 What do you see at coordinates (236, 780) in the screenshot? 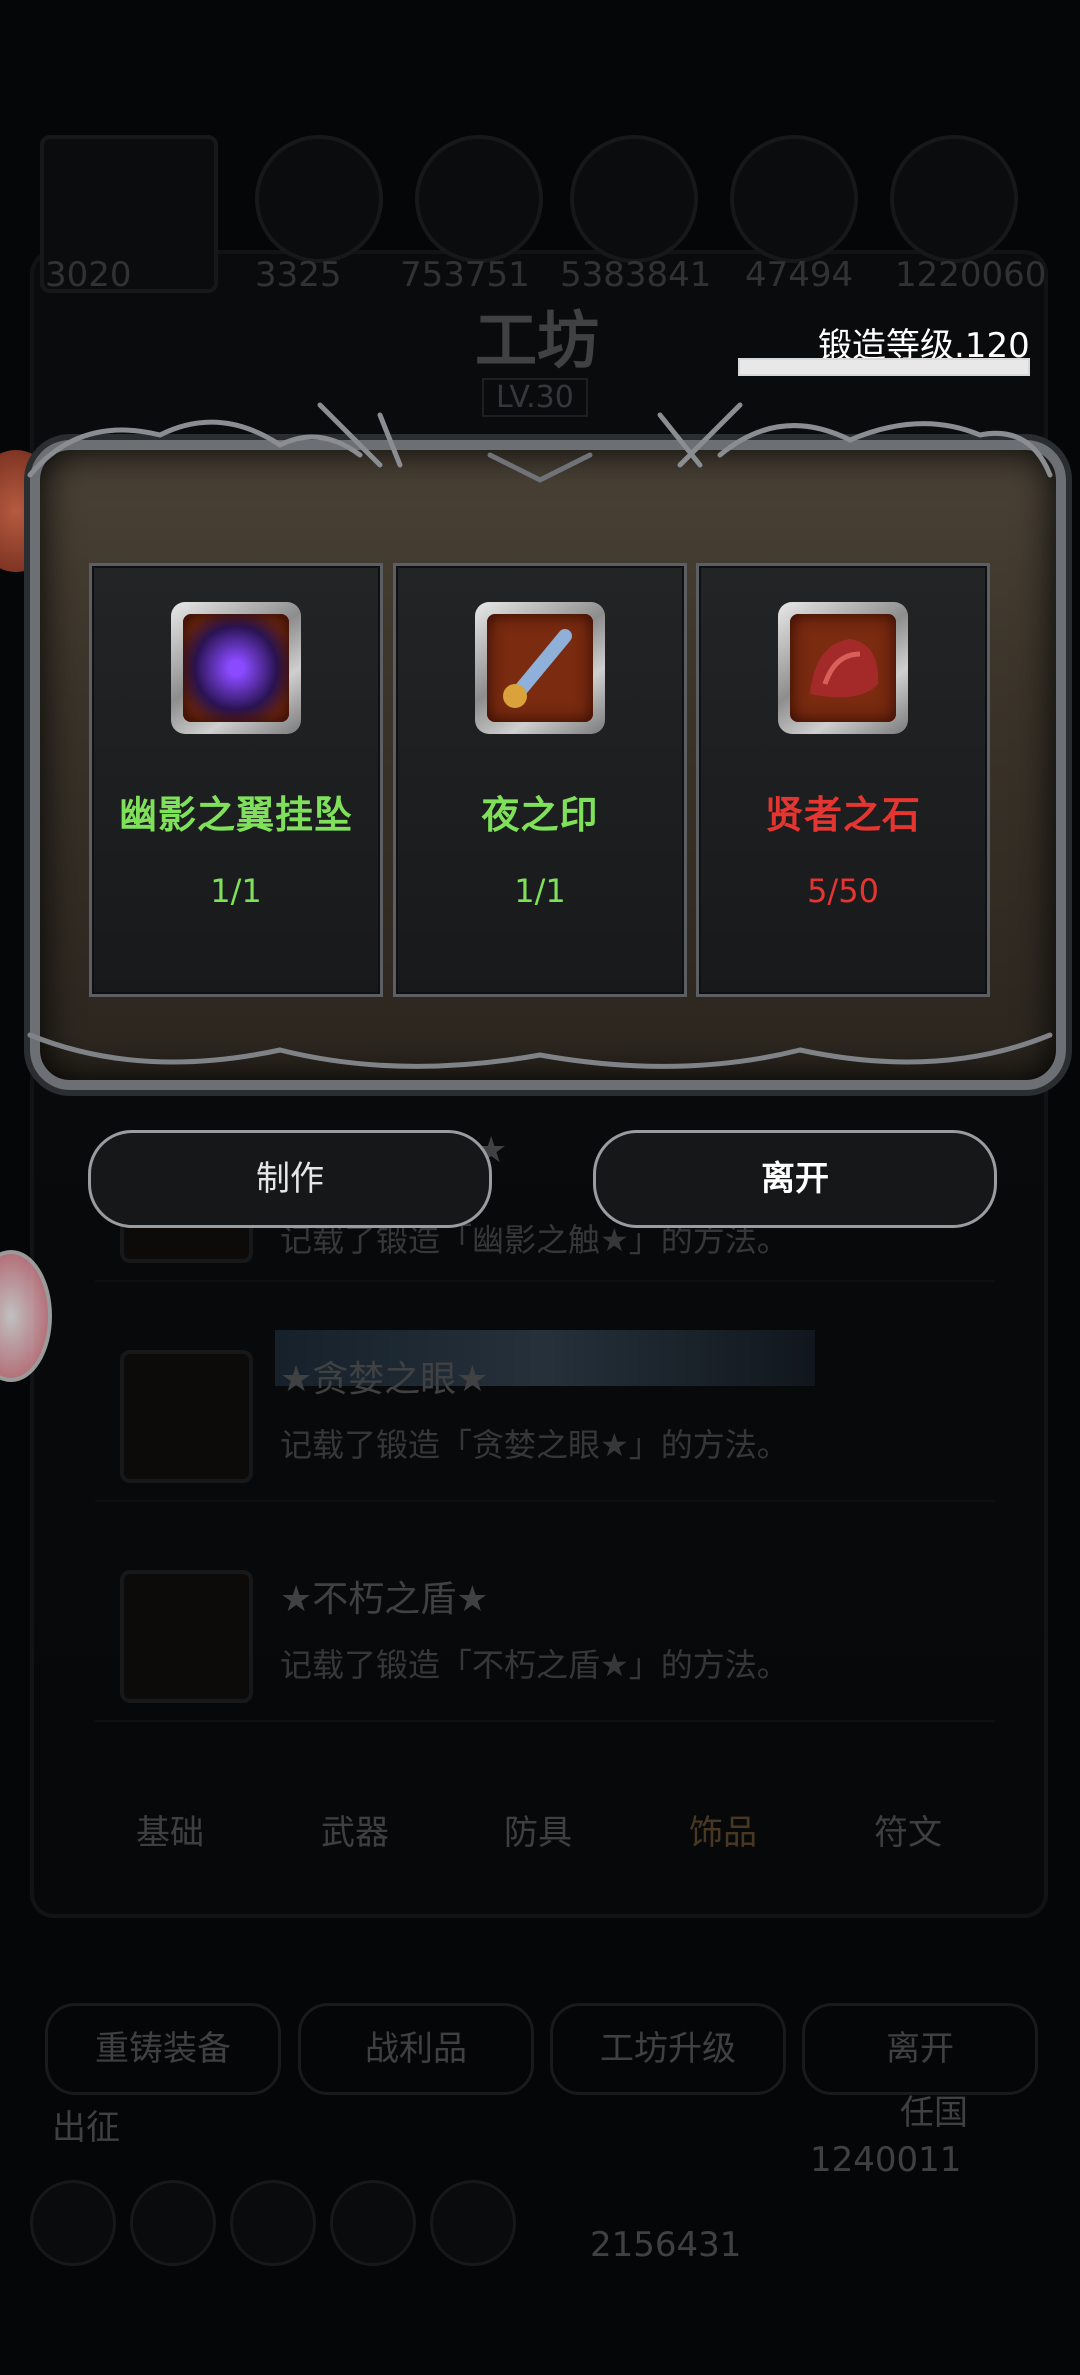
I see `material-card: 幽影之翼挂坠 1/1` at bounding box center [236, 780].